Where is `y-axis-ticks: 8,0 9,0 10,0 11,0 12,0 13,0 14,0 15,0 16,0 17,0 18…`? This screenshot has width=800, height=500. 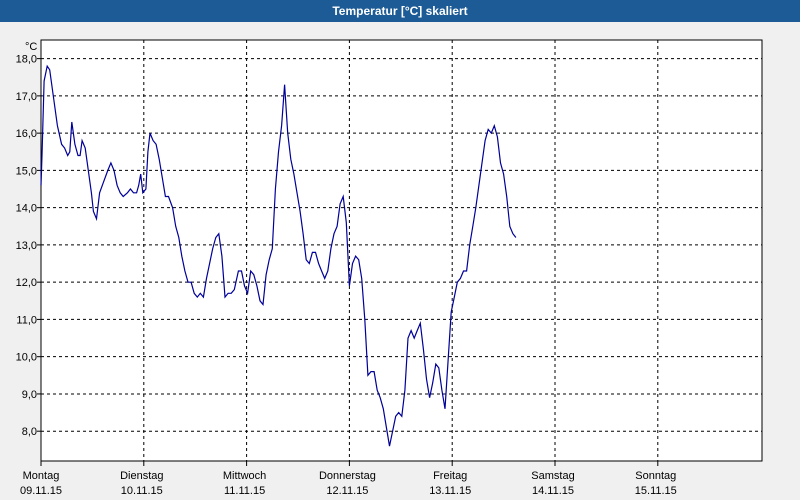 y-axis-ticks: 8,0 9,0 10,0 11,0 12,0 13,0 14,0 15,0 16,0 17,0 18… is located at coordinates (28, 246).